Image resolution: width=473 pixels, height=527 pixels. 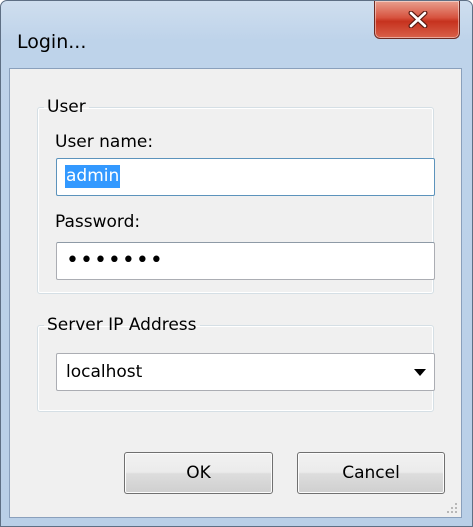 I want to click on close-x-icon, so click(x=418, y=19).